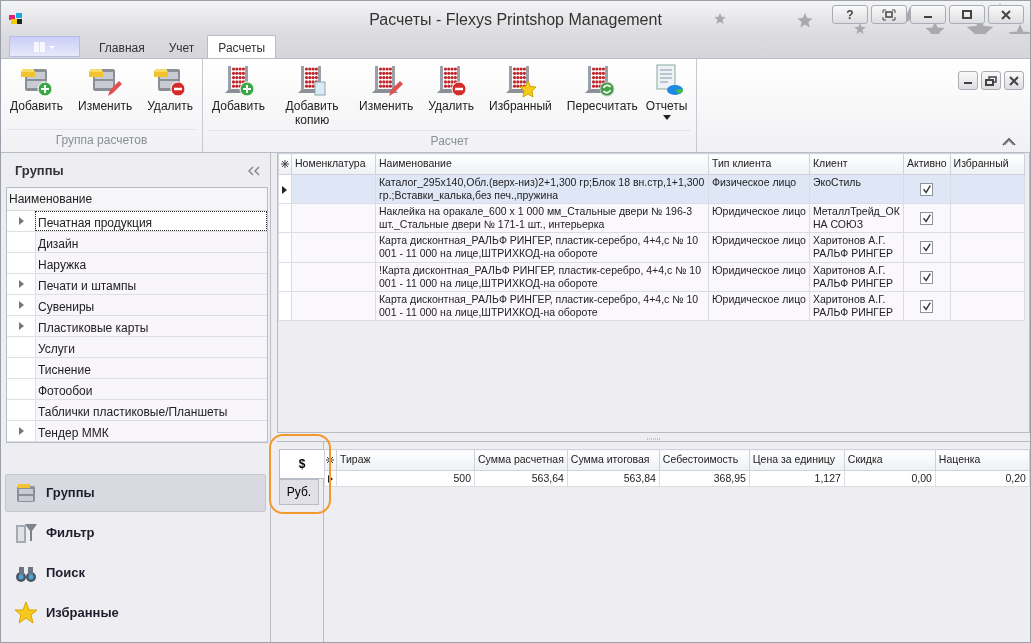 This screenshot has width=1031, height=643. I want to click on fullscreen-button, so click(889, 14).